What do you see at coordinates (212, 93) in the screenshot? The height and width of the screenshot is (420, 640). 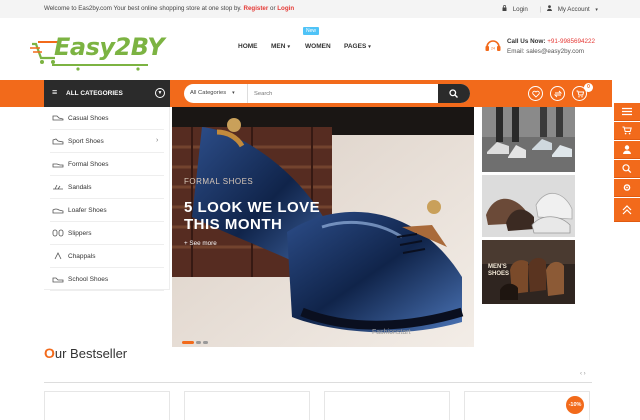 I see `search-category-select: All Categories ▾` at bounding box center [212, 93].